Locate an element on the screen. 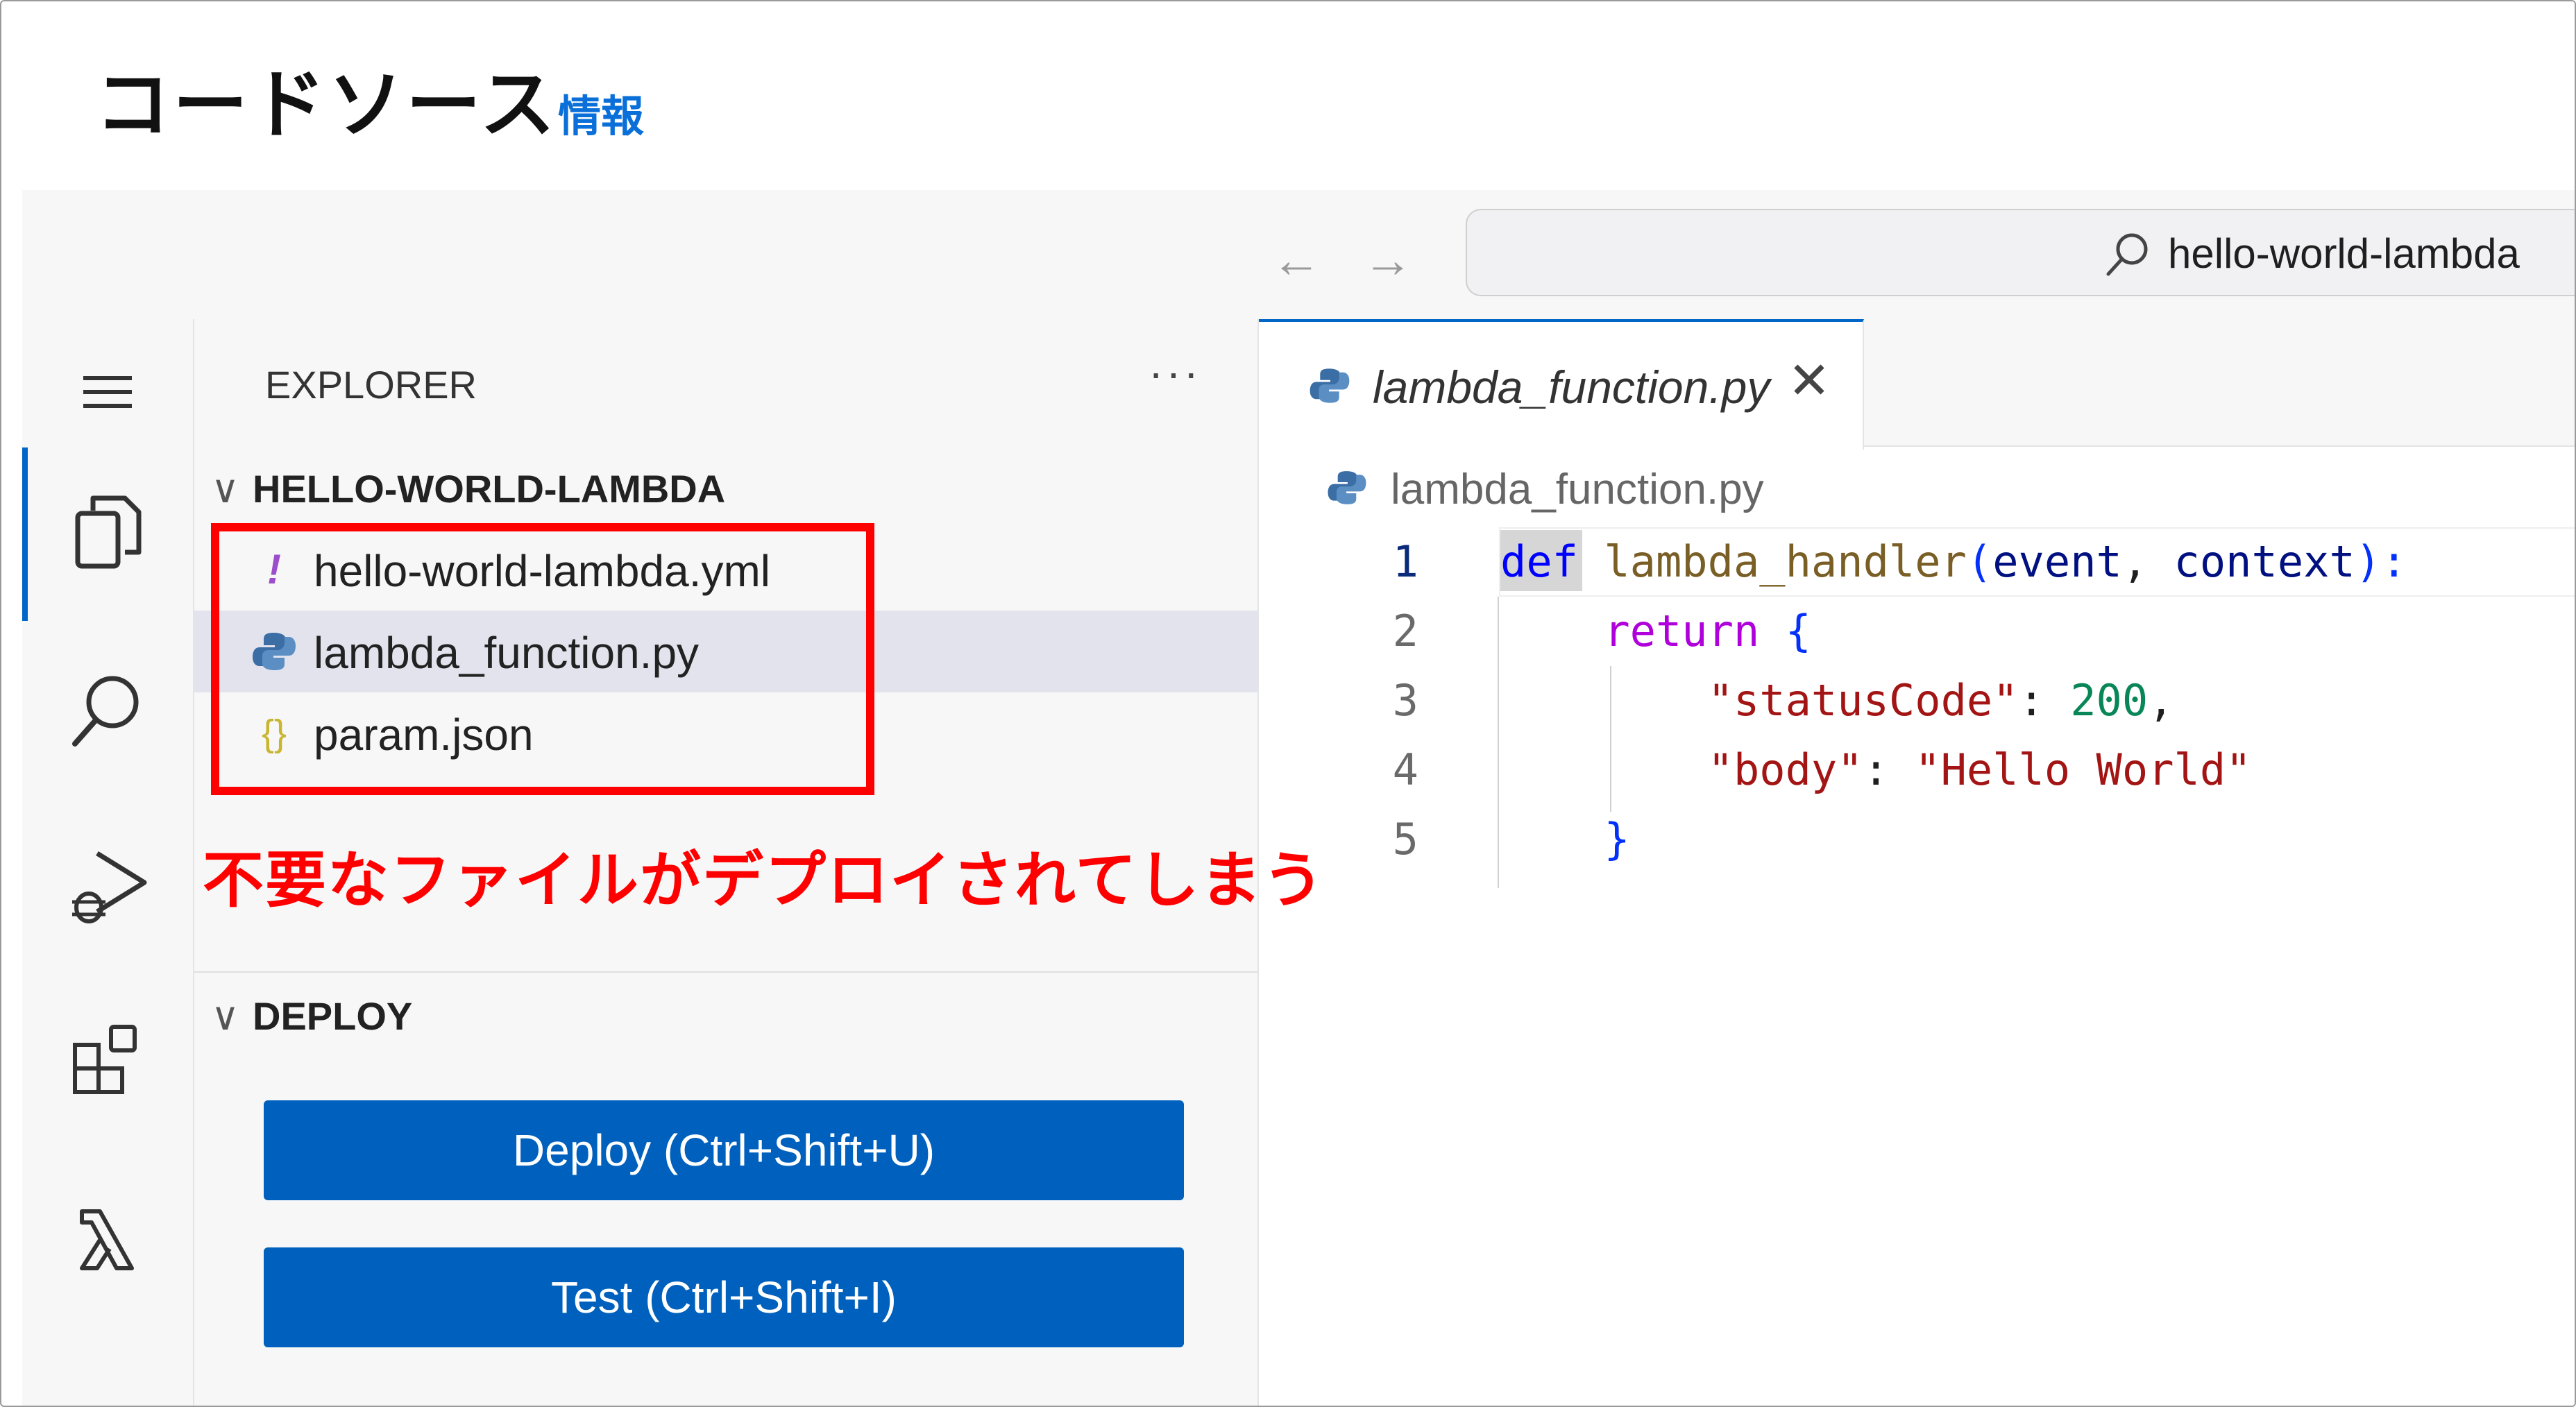  line-number: 3 is located at coordinates (1405, 700).